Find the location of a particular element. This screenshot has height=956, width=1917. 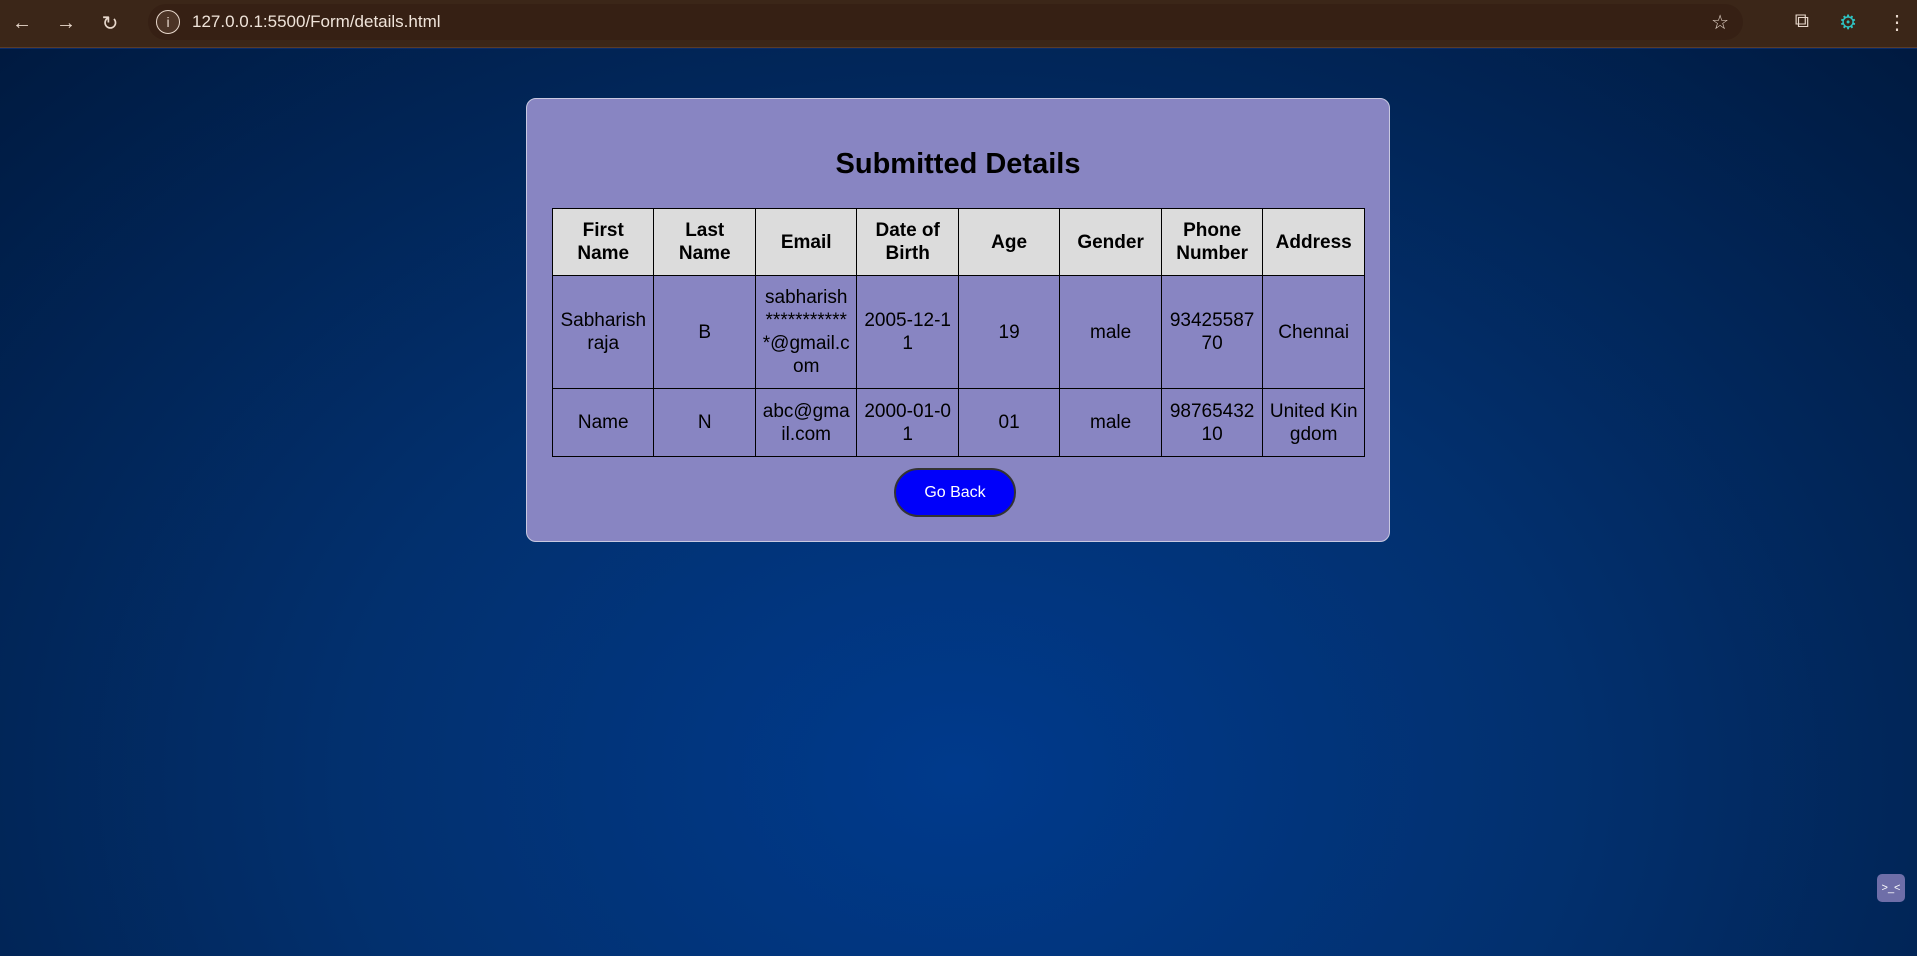

menu-icon: ⋮ is located at coordinates (1897, 22).